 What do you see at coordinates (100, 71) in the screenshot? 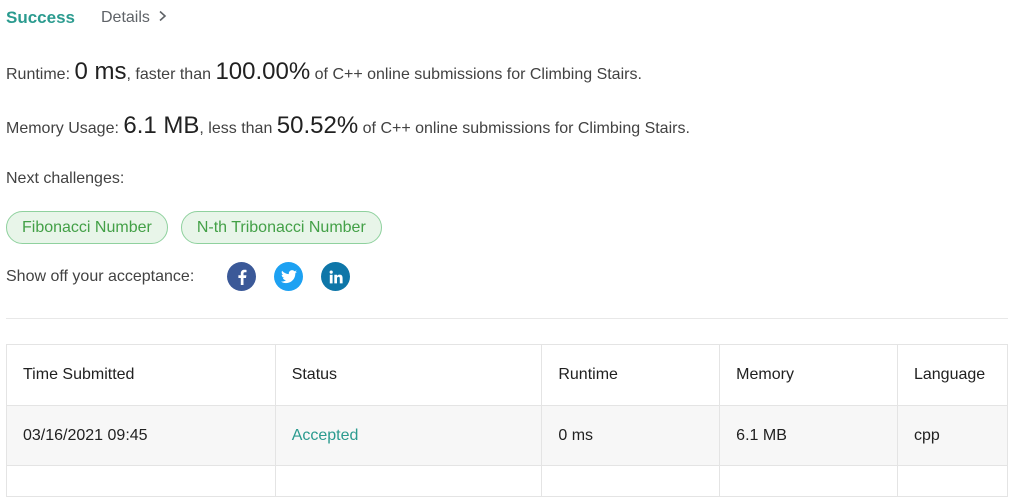
I see `runtime-value: 0 ms` at bounding box center [100, 71].